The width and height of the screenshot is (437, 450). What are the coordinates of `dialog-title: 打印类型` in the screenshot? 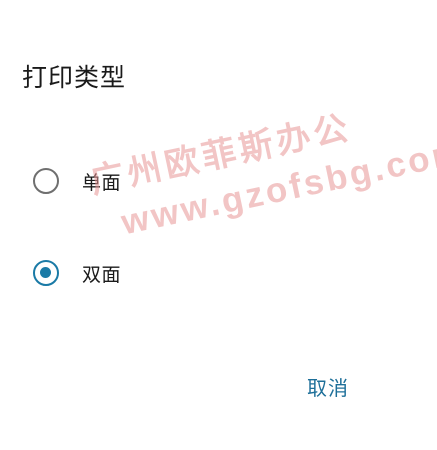 It's located at (74, 77).